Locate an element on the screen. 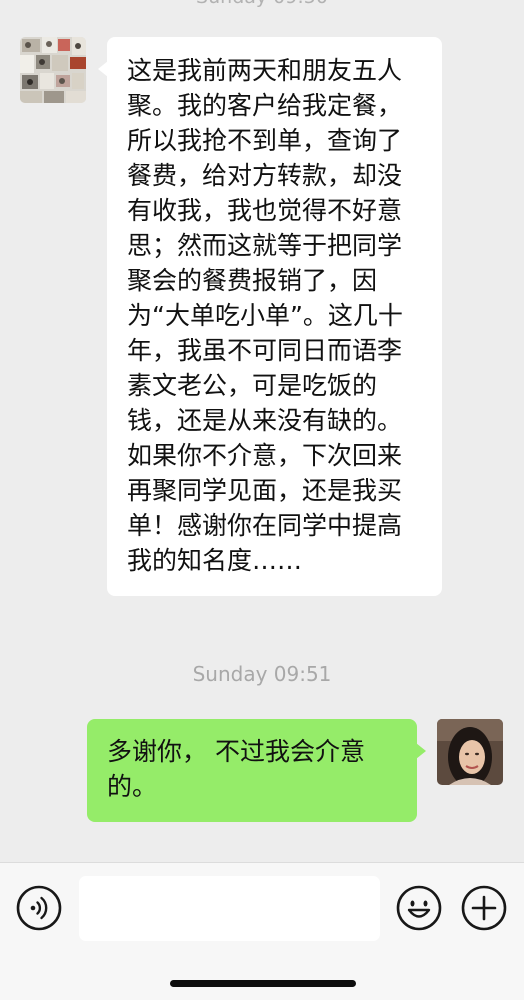 The width and height of the screenshot is (524, 1000). outgoing-message-bubble: 多谢你， 不过我会介意的。 is located at coordinates (256, 770).